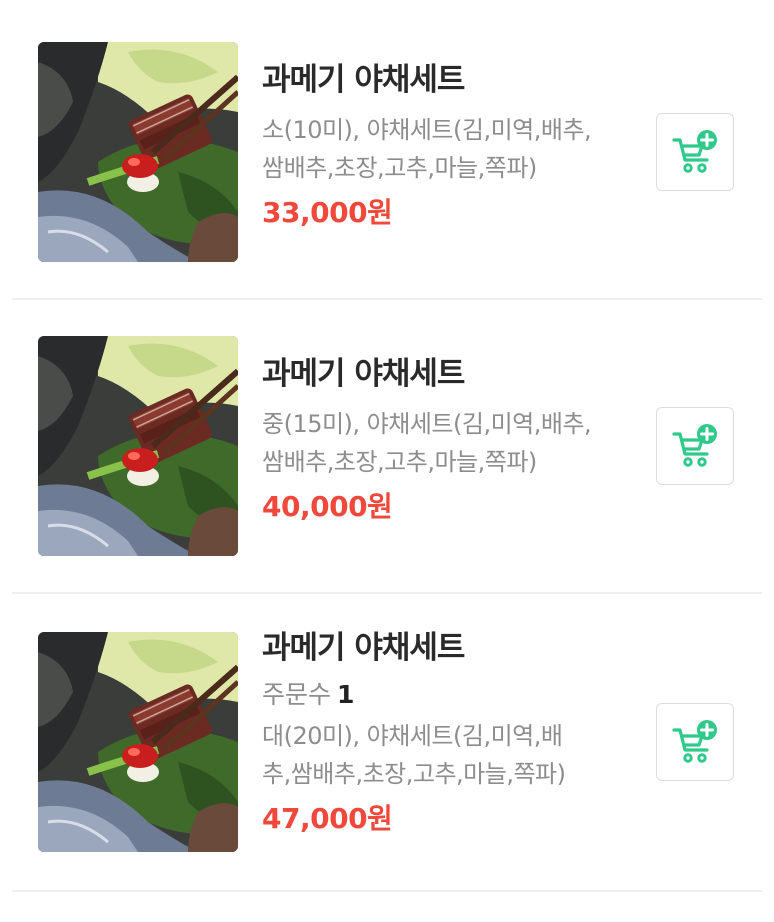 The image size is (774, 922). Describe the element at coordinates (414, 774) in the screenshot. I see `product-description-line: 추,쌈배추,초장,고추,마늘,쪽파)` at that location.